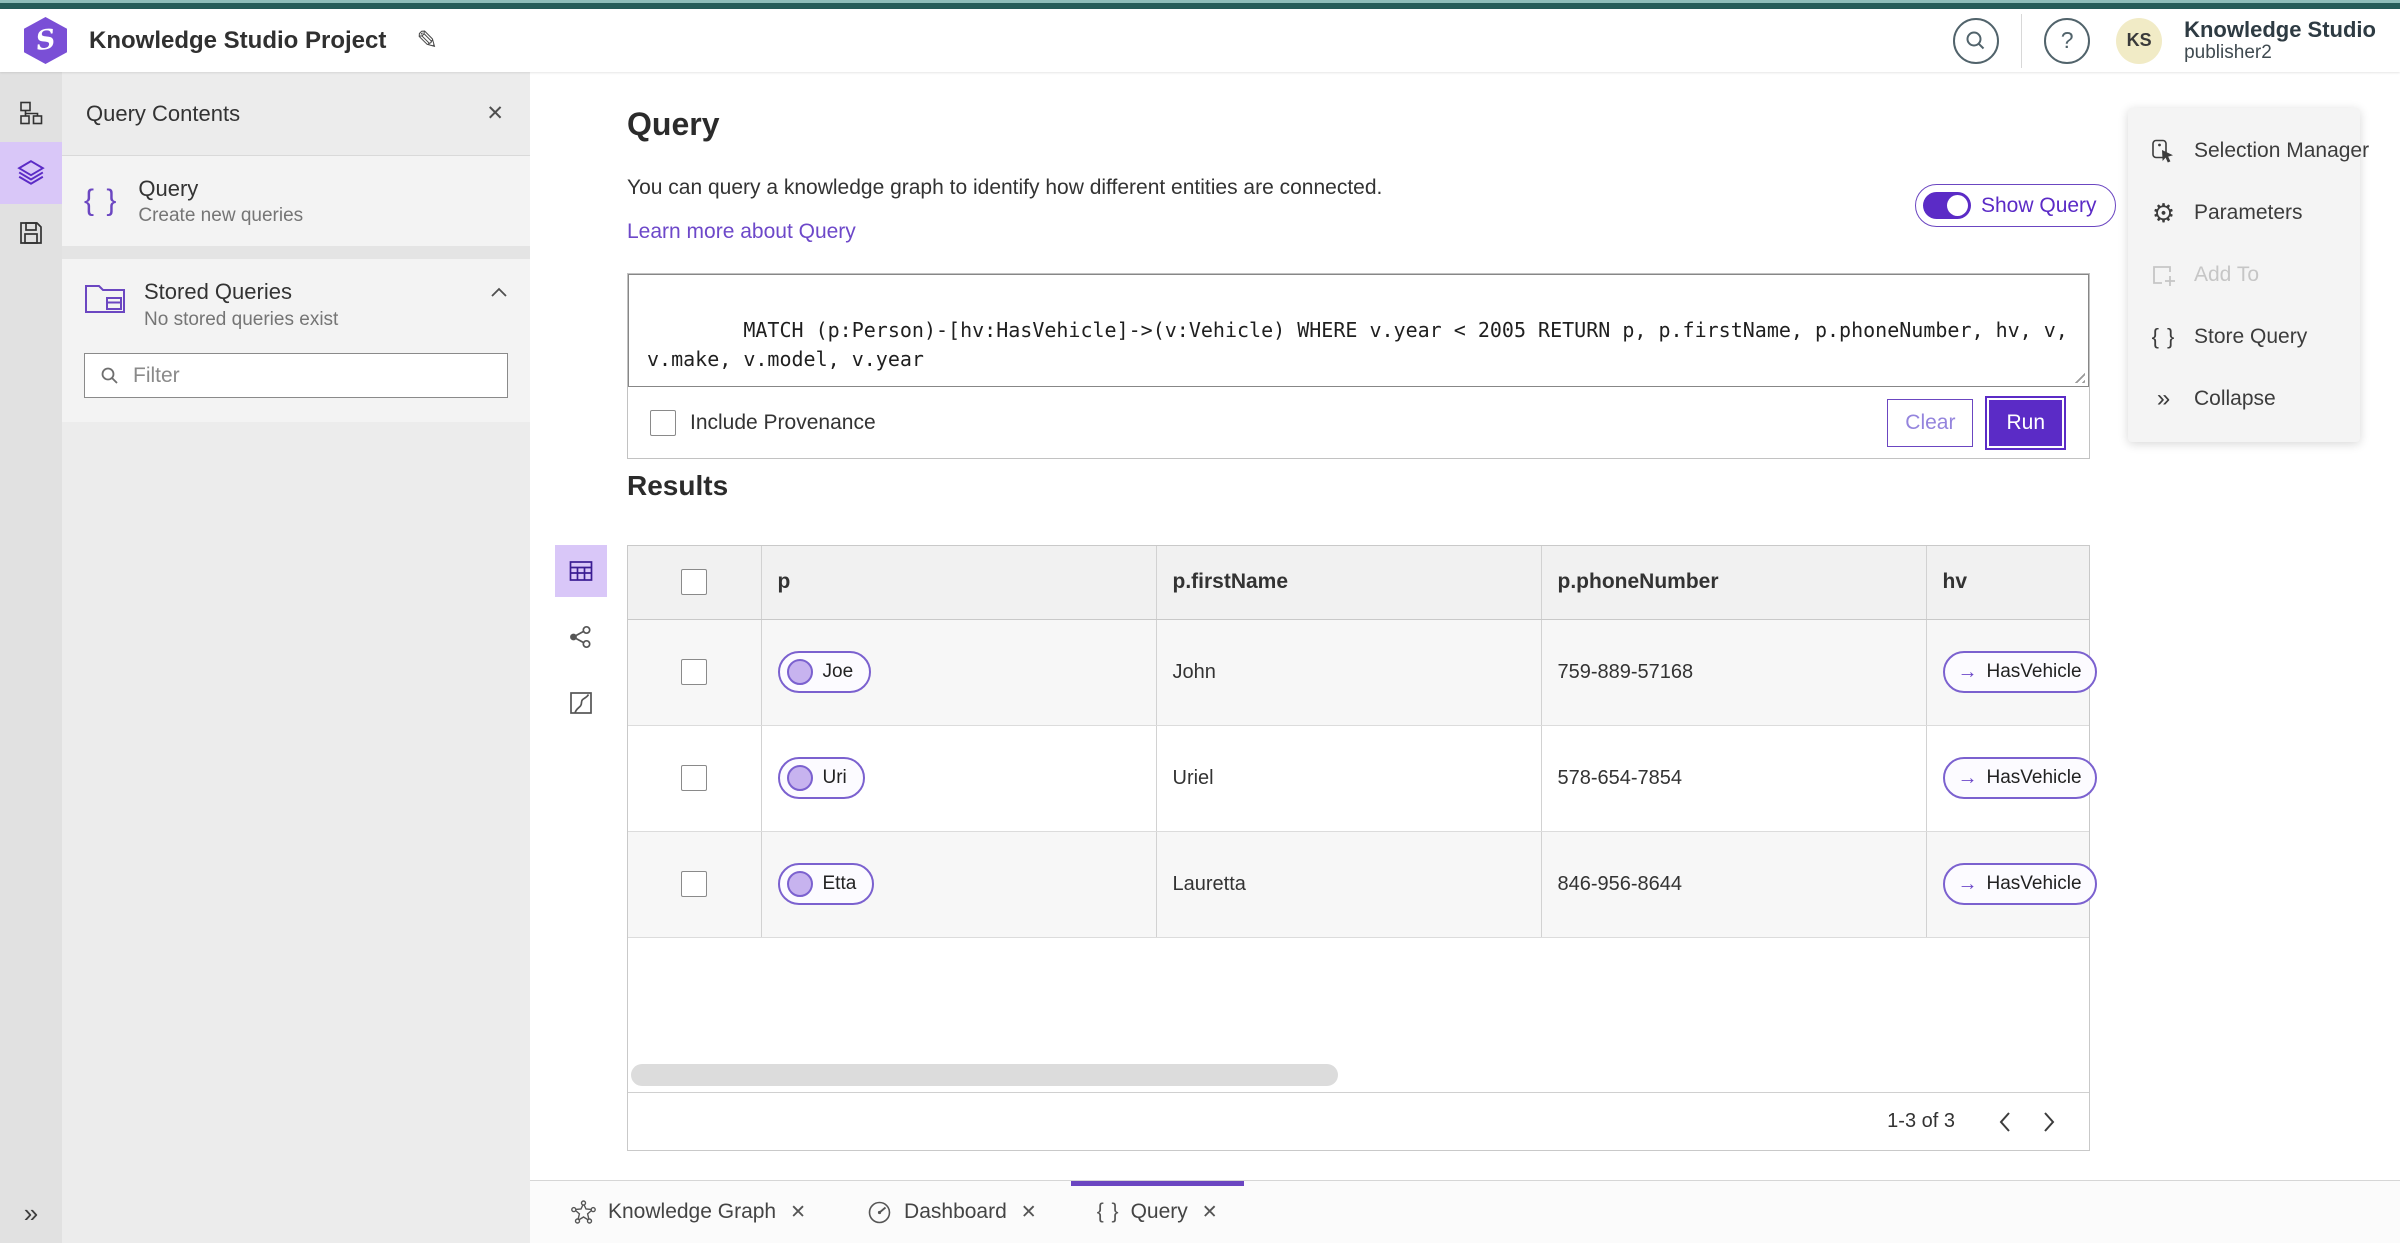 The image size is (2400, 1243). What do you see at coordinates (741, 232) in the screenshot?
I see `learn-more-link: Learn more about Query` at bounding box center [741, 232].